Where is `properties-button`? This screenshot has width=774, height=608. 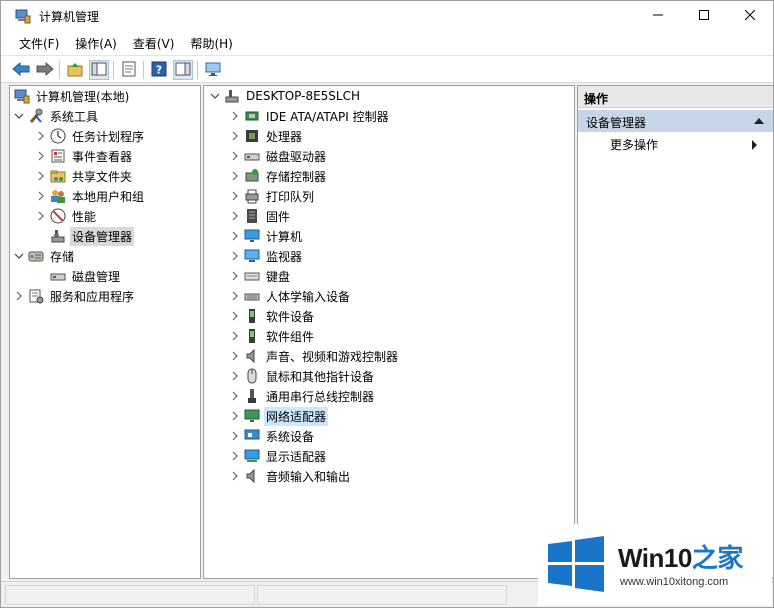
properties-button is located at coordinates (129, 70).